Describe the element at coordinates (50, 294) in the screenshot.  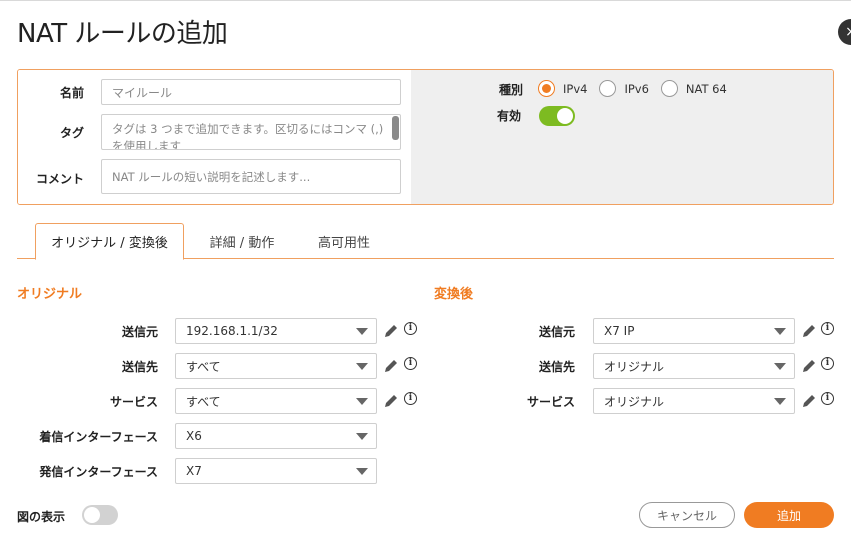
I see `original-section-title: オリジナル` at that location.